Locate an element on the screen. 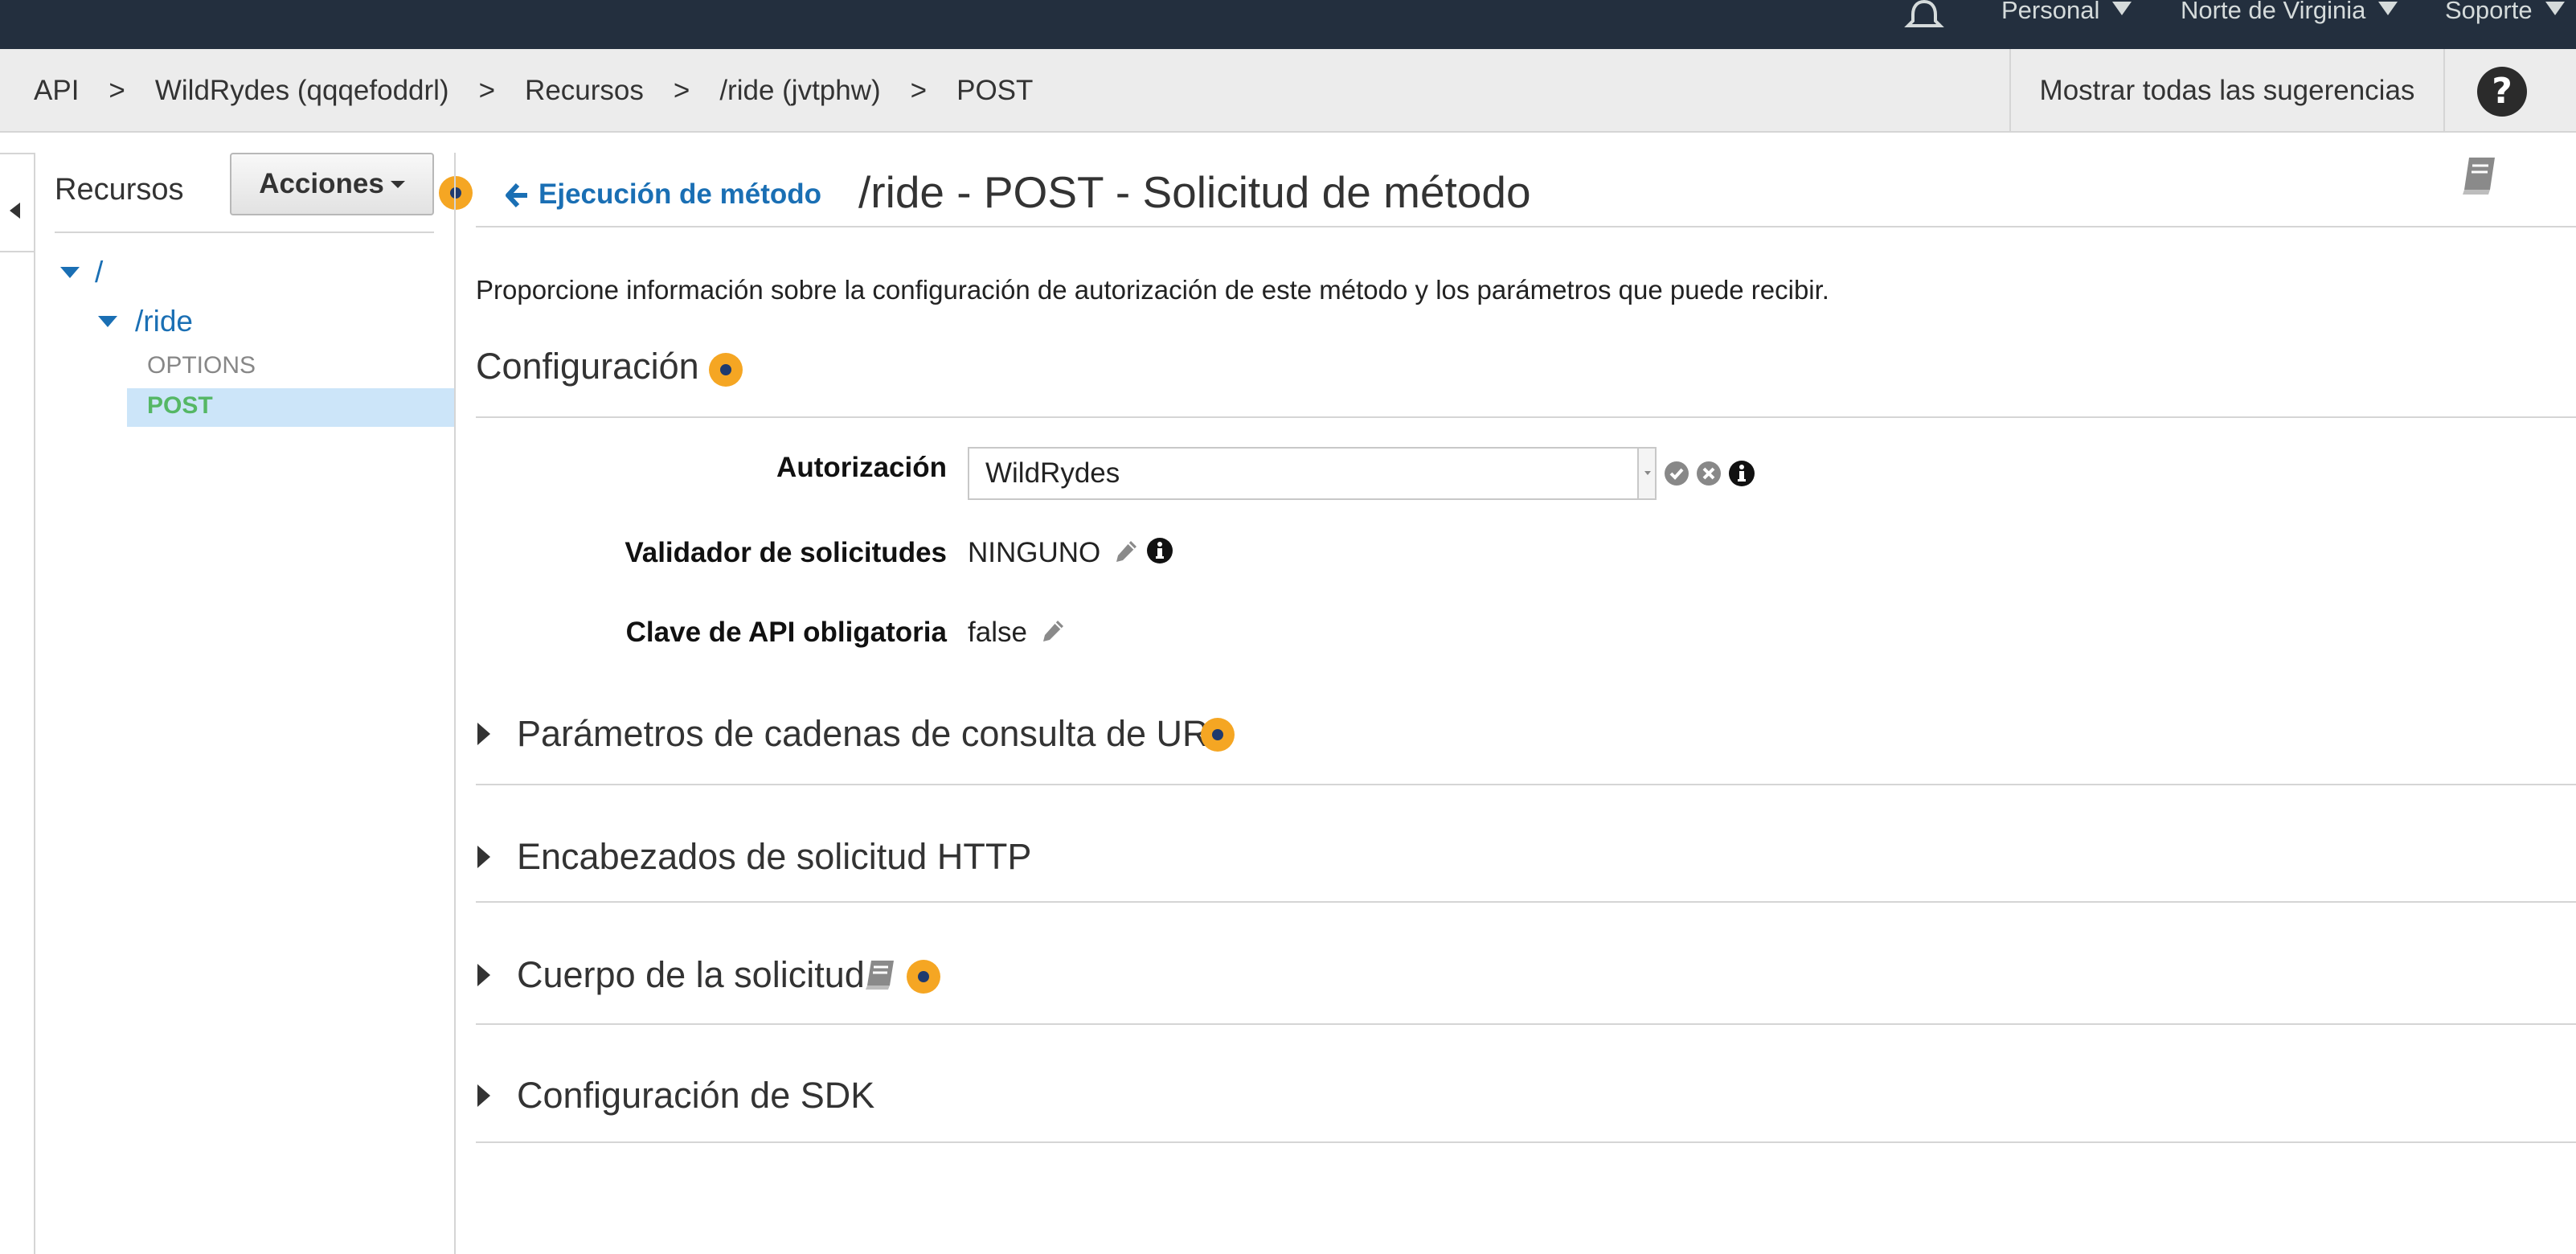 The image size is (2576, 1254). account-label: Personal is located at coordinates (2050, 12).